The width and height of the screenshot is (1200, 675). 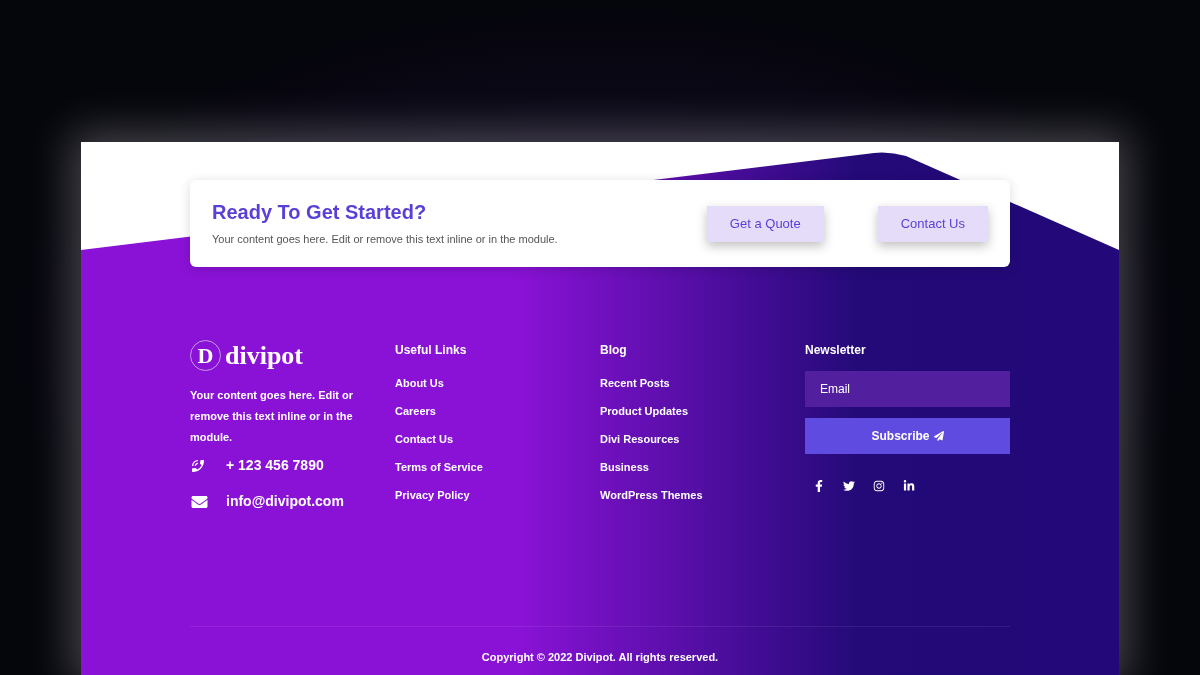 I want to click on twitter-icon, so click(x=849, y=486).